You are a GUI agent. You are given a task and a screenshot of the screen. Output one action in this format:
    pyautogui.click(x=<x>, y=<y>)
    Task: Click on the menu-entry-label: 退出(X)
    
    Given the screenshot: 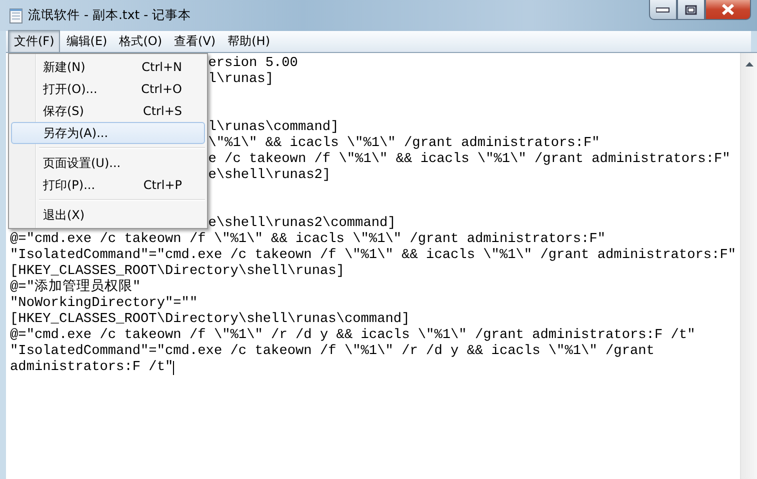 What is the action you would take?
    pyautogui.click(x=64, y=215)
    